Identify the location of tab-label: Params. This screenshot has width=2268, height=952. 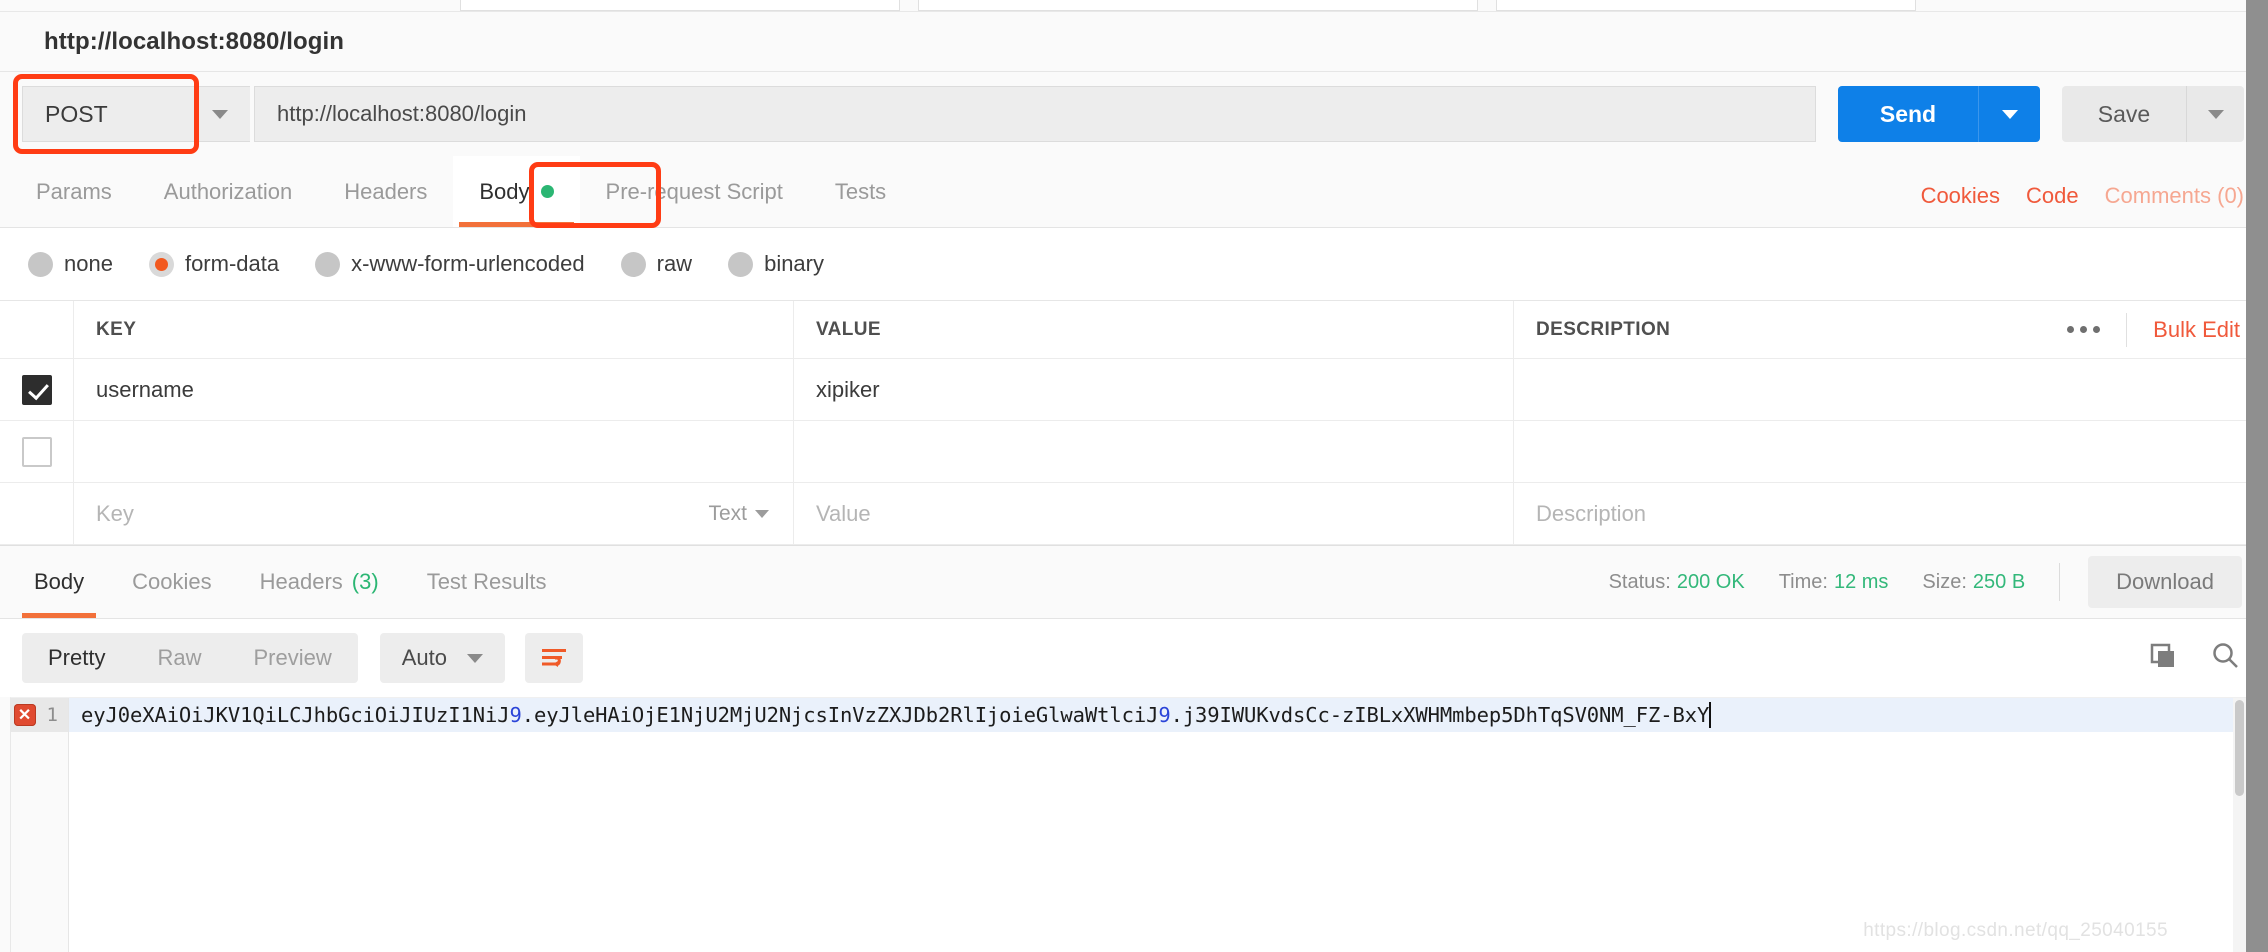
(74, 191).